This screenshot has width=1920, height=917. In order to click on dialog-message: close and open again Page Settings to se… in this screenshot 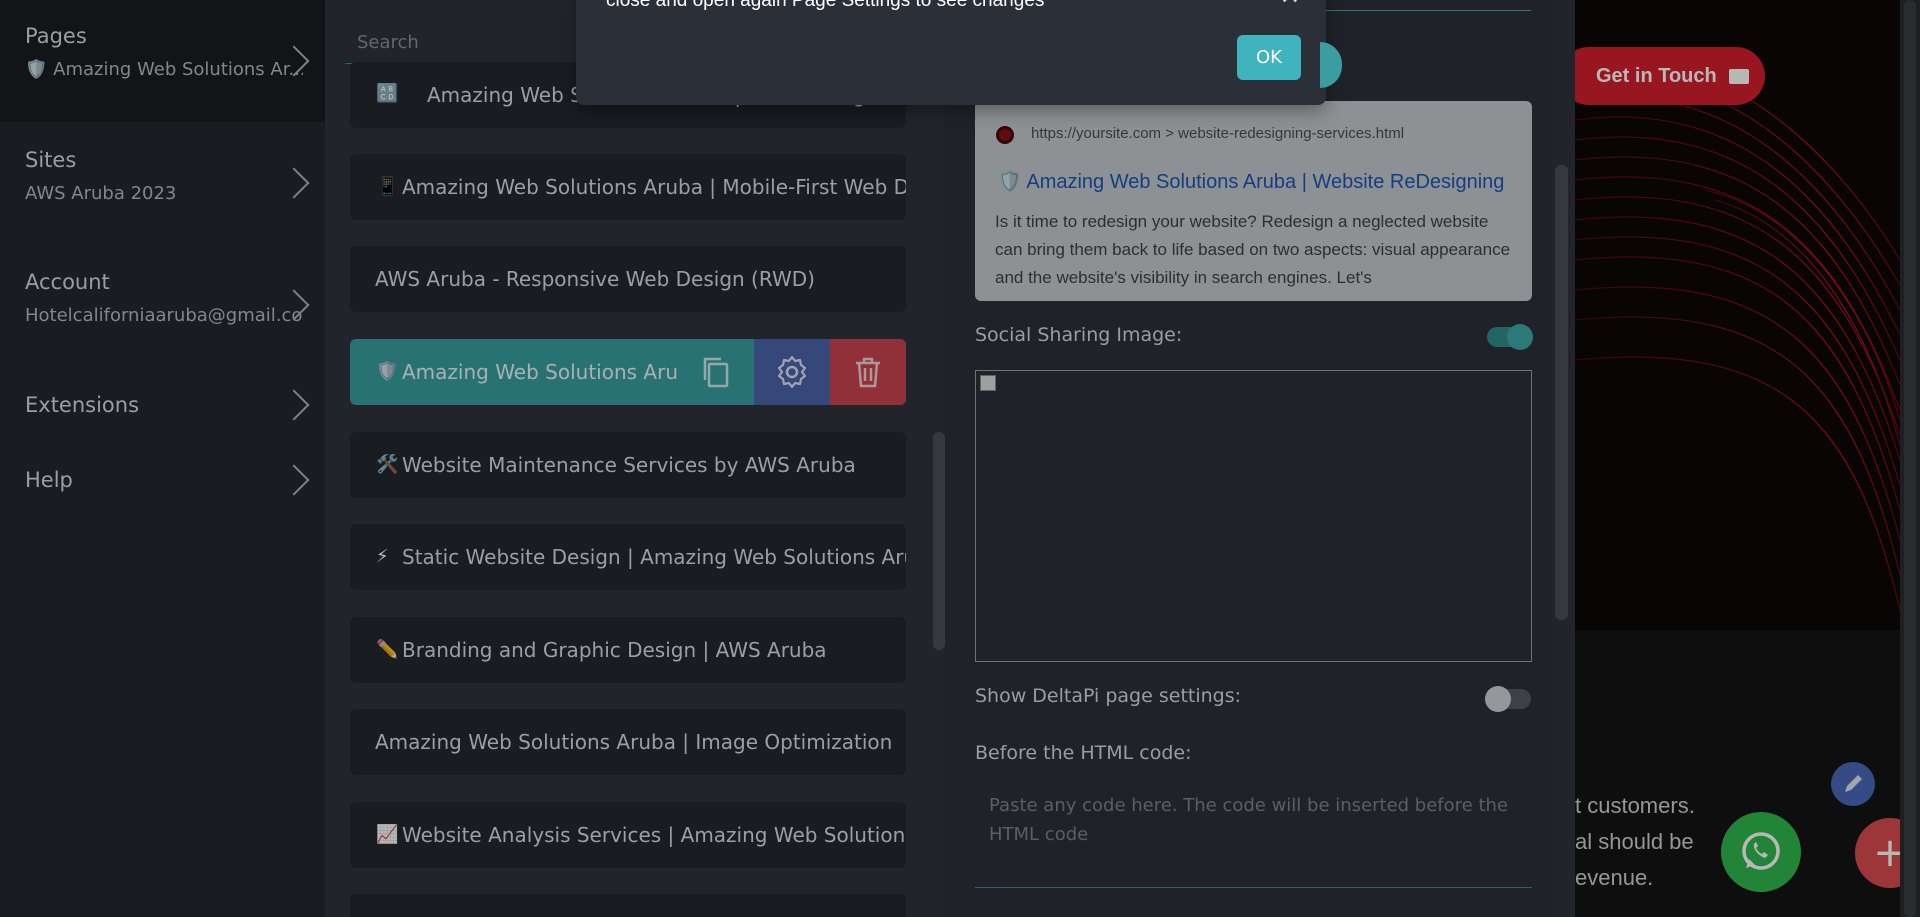, I will do `click(825, 5)`.